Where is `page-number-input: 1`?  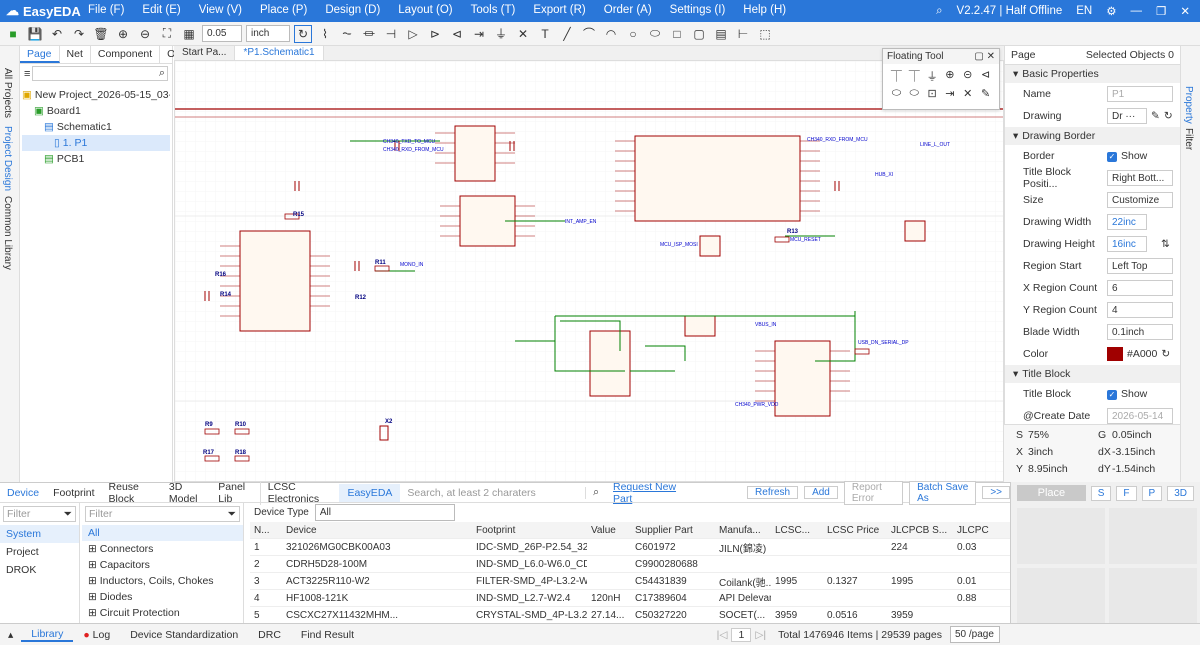 page-number-input: 1 is located at coordinates (741, 634).